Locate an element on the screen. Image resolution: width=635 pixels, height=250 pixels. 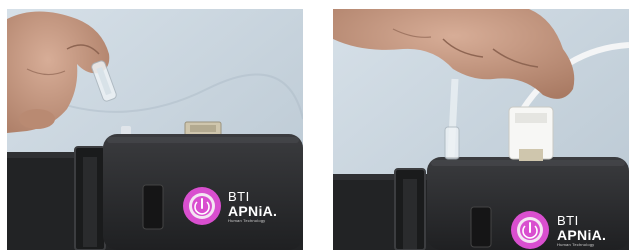
brand-label-right: BTI APNiA. Human Technology is located at coordinates (581, 230).